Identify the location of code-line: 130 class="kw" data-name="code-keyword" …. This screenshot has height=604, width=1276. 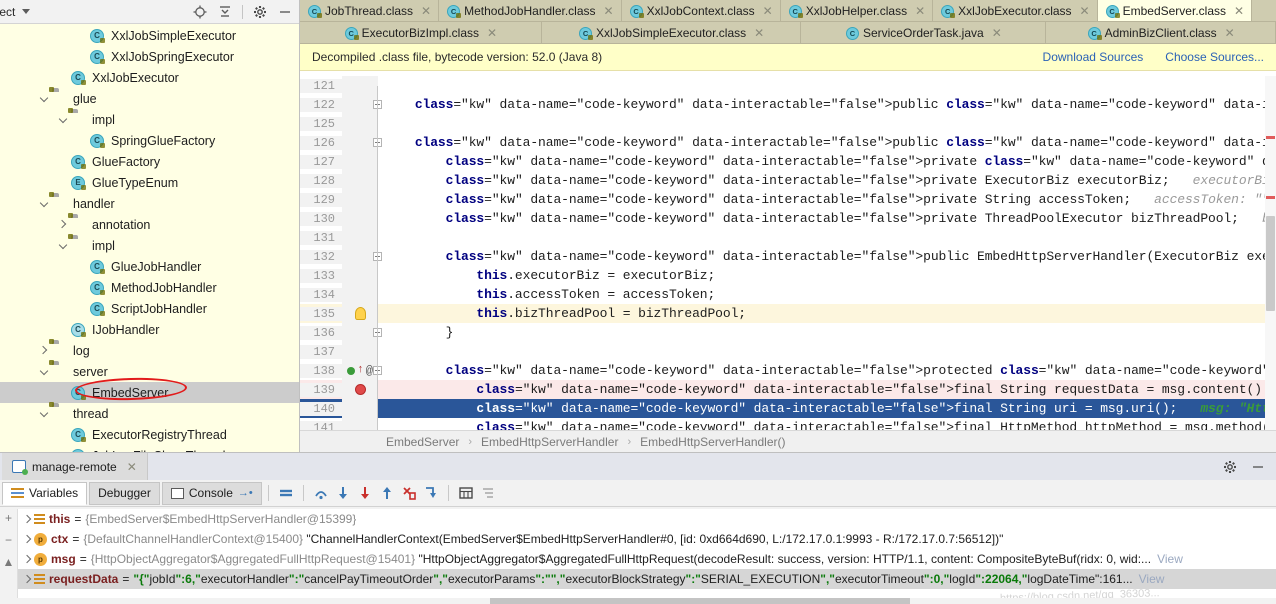
(788, 218).